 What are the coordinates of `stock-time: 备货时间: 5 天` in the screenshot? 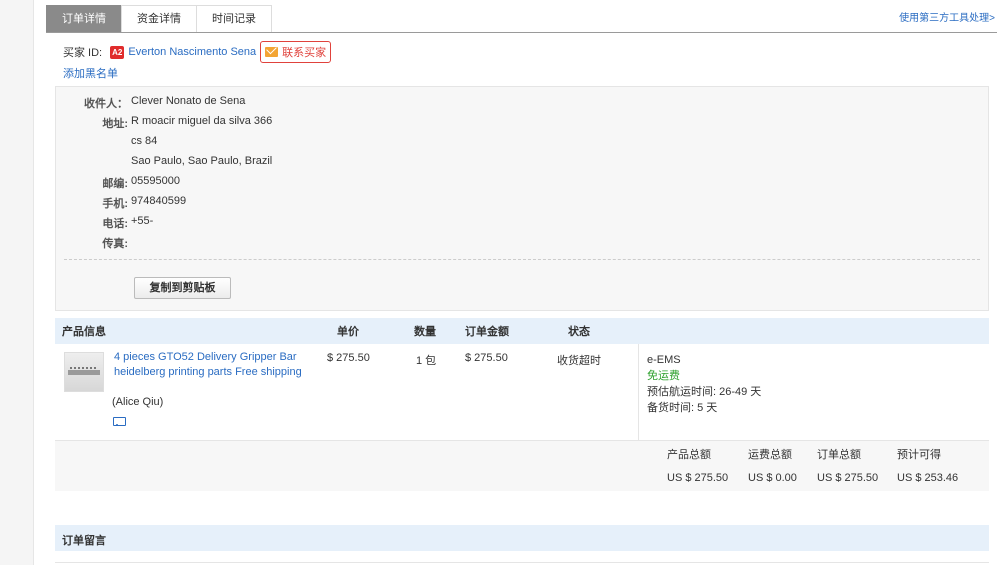 It's located at (682, 408).